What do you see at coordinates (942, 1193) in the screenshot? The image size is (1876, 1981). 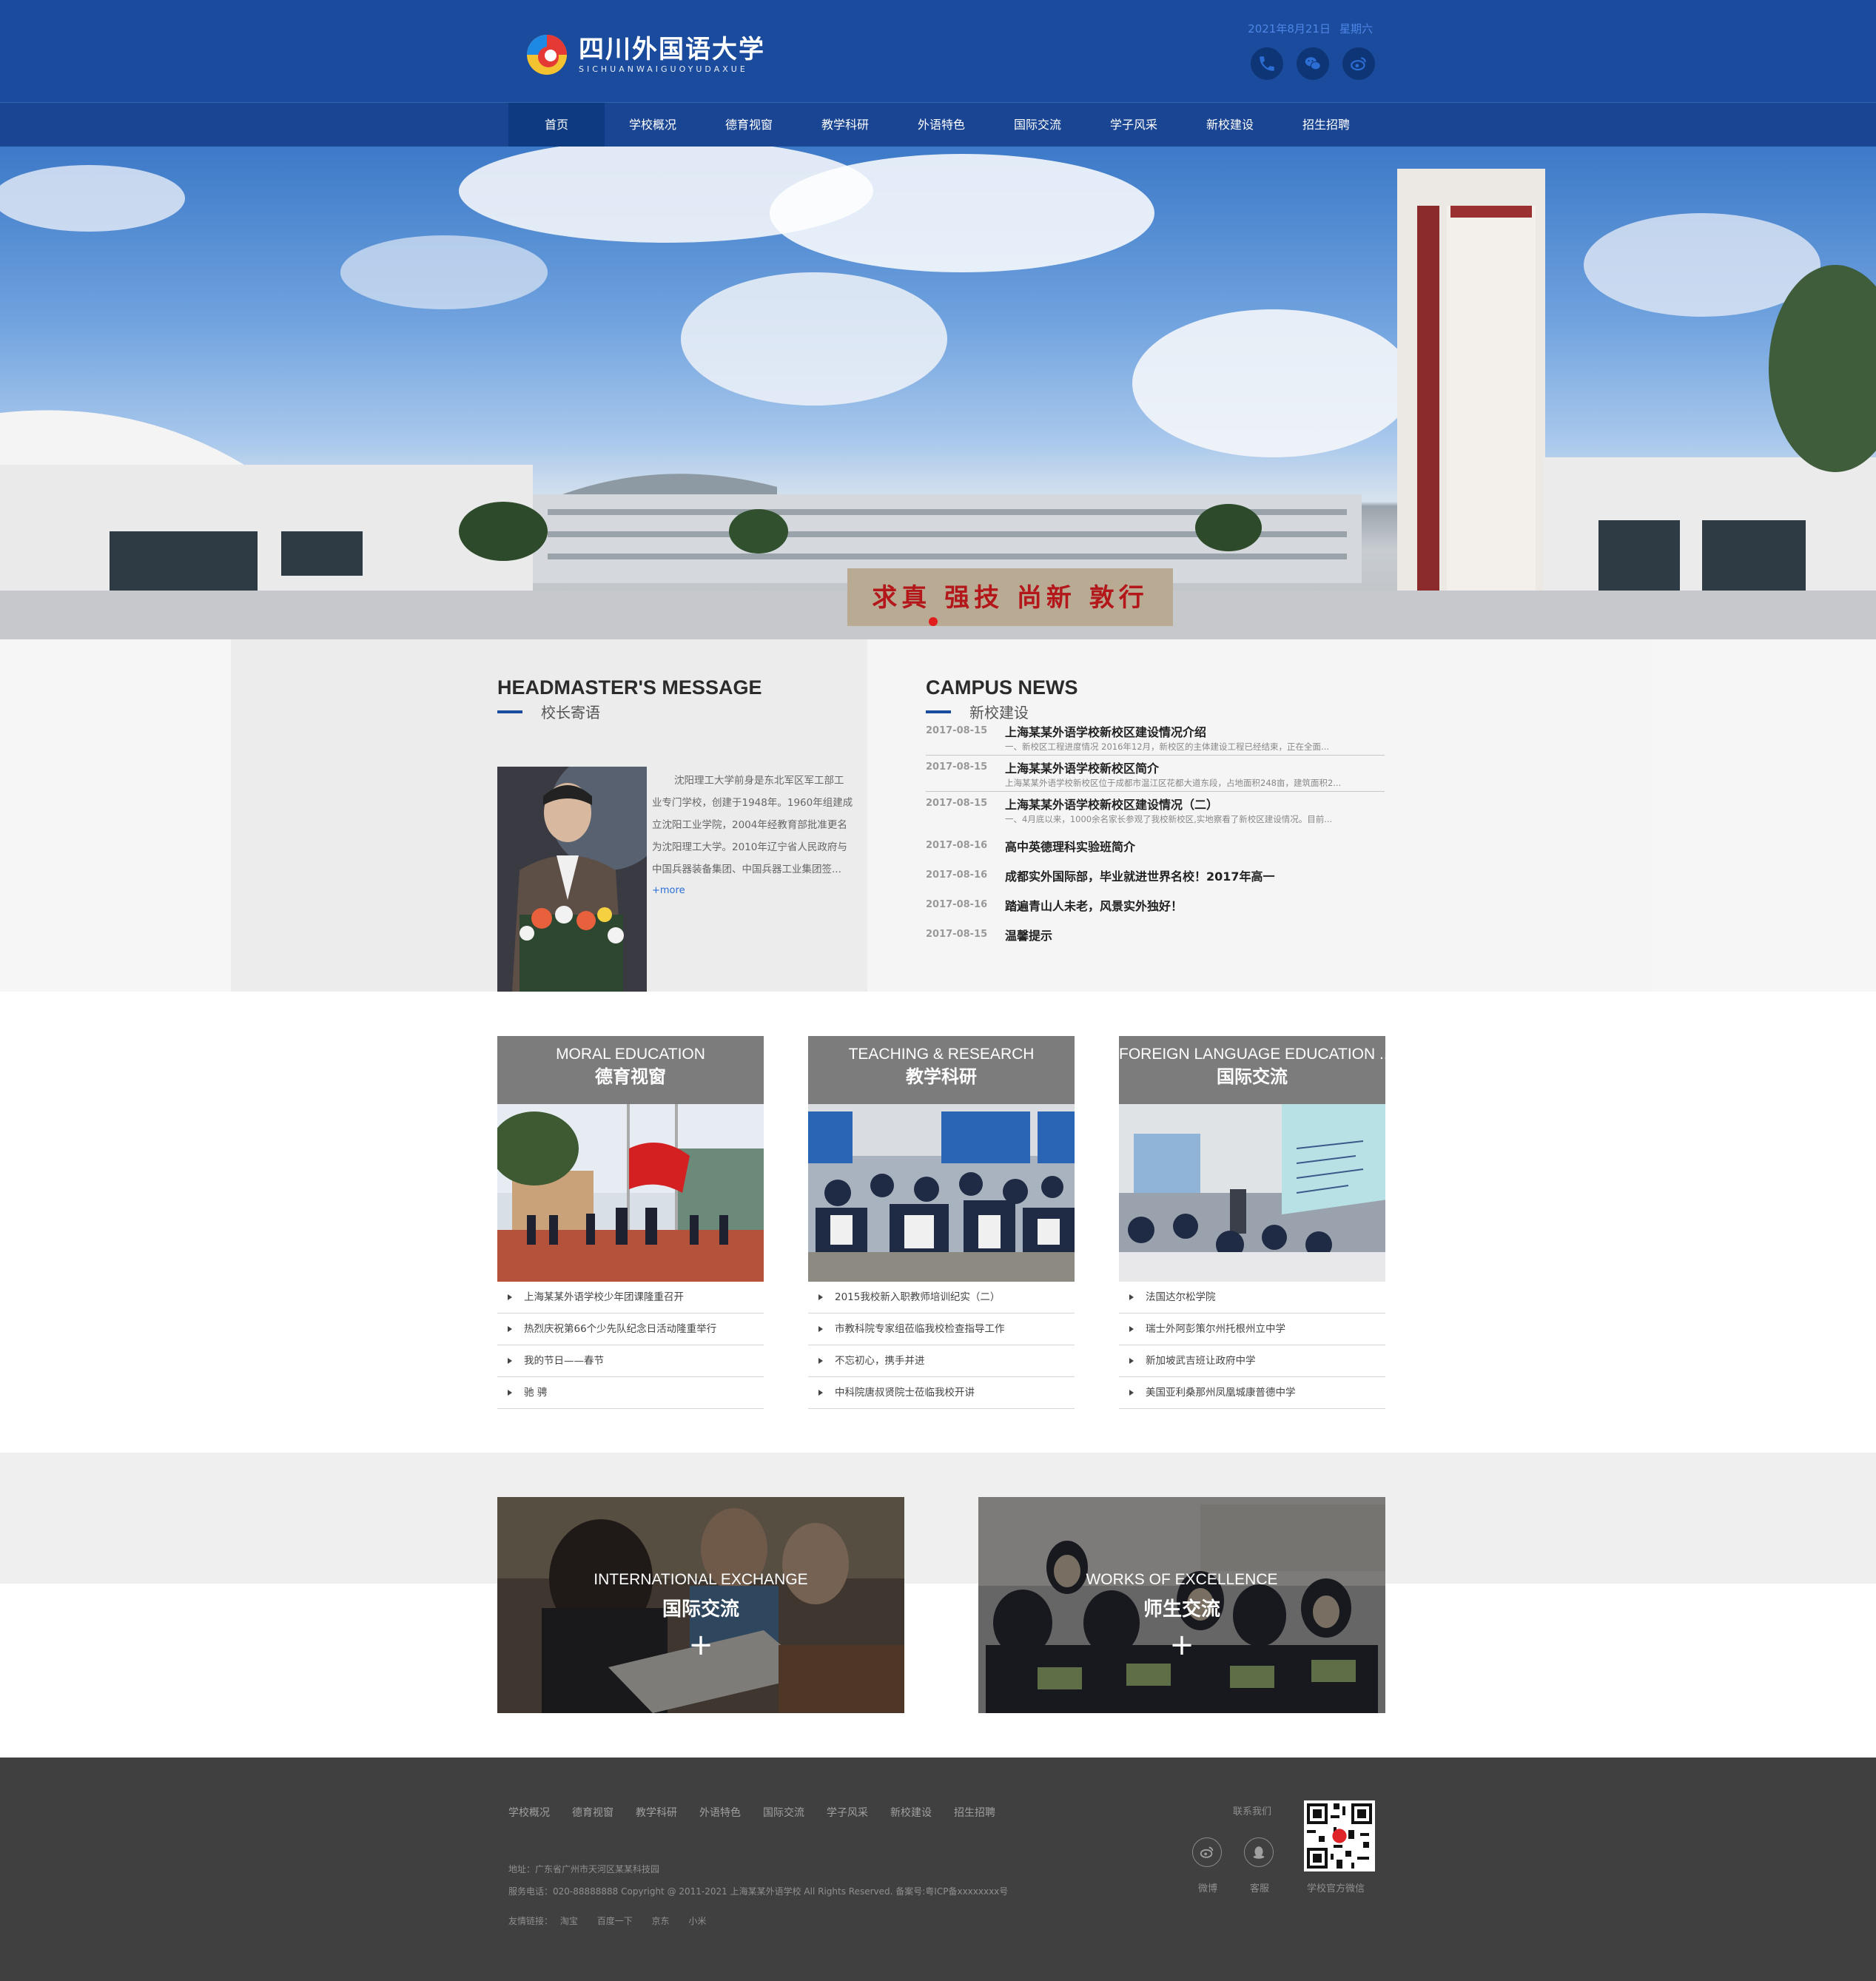 I see `classroom-image` at bounding box center [942, 1193].